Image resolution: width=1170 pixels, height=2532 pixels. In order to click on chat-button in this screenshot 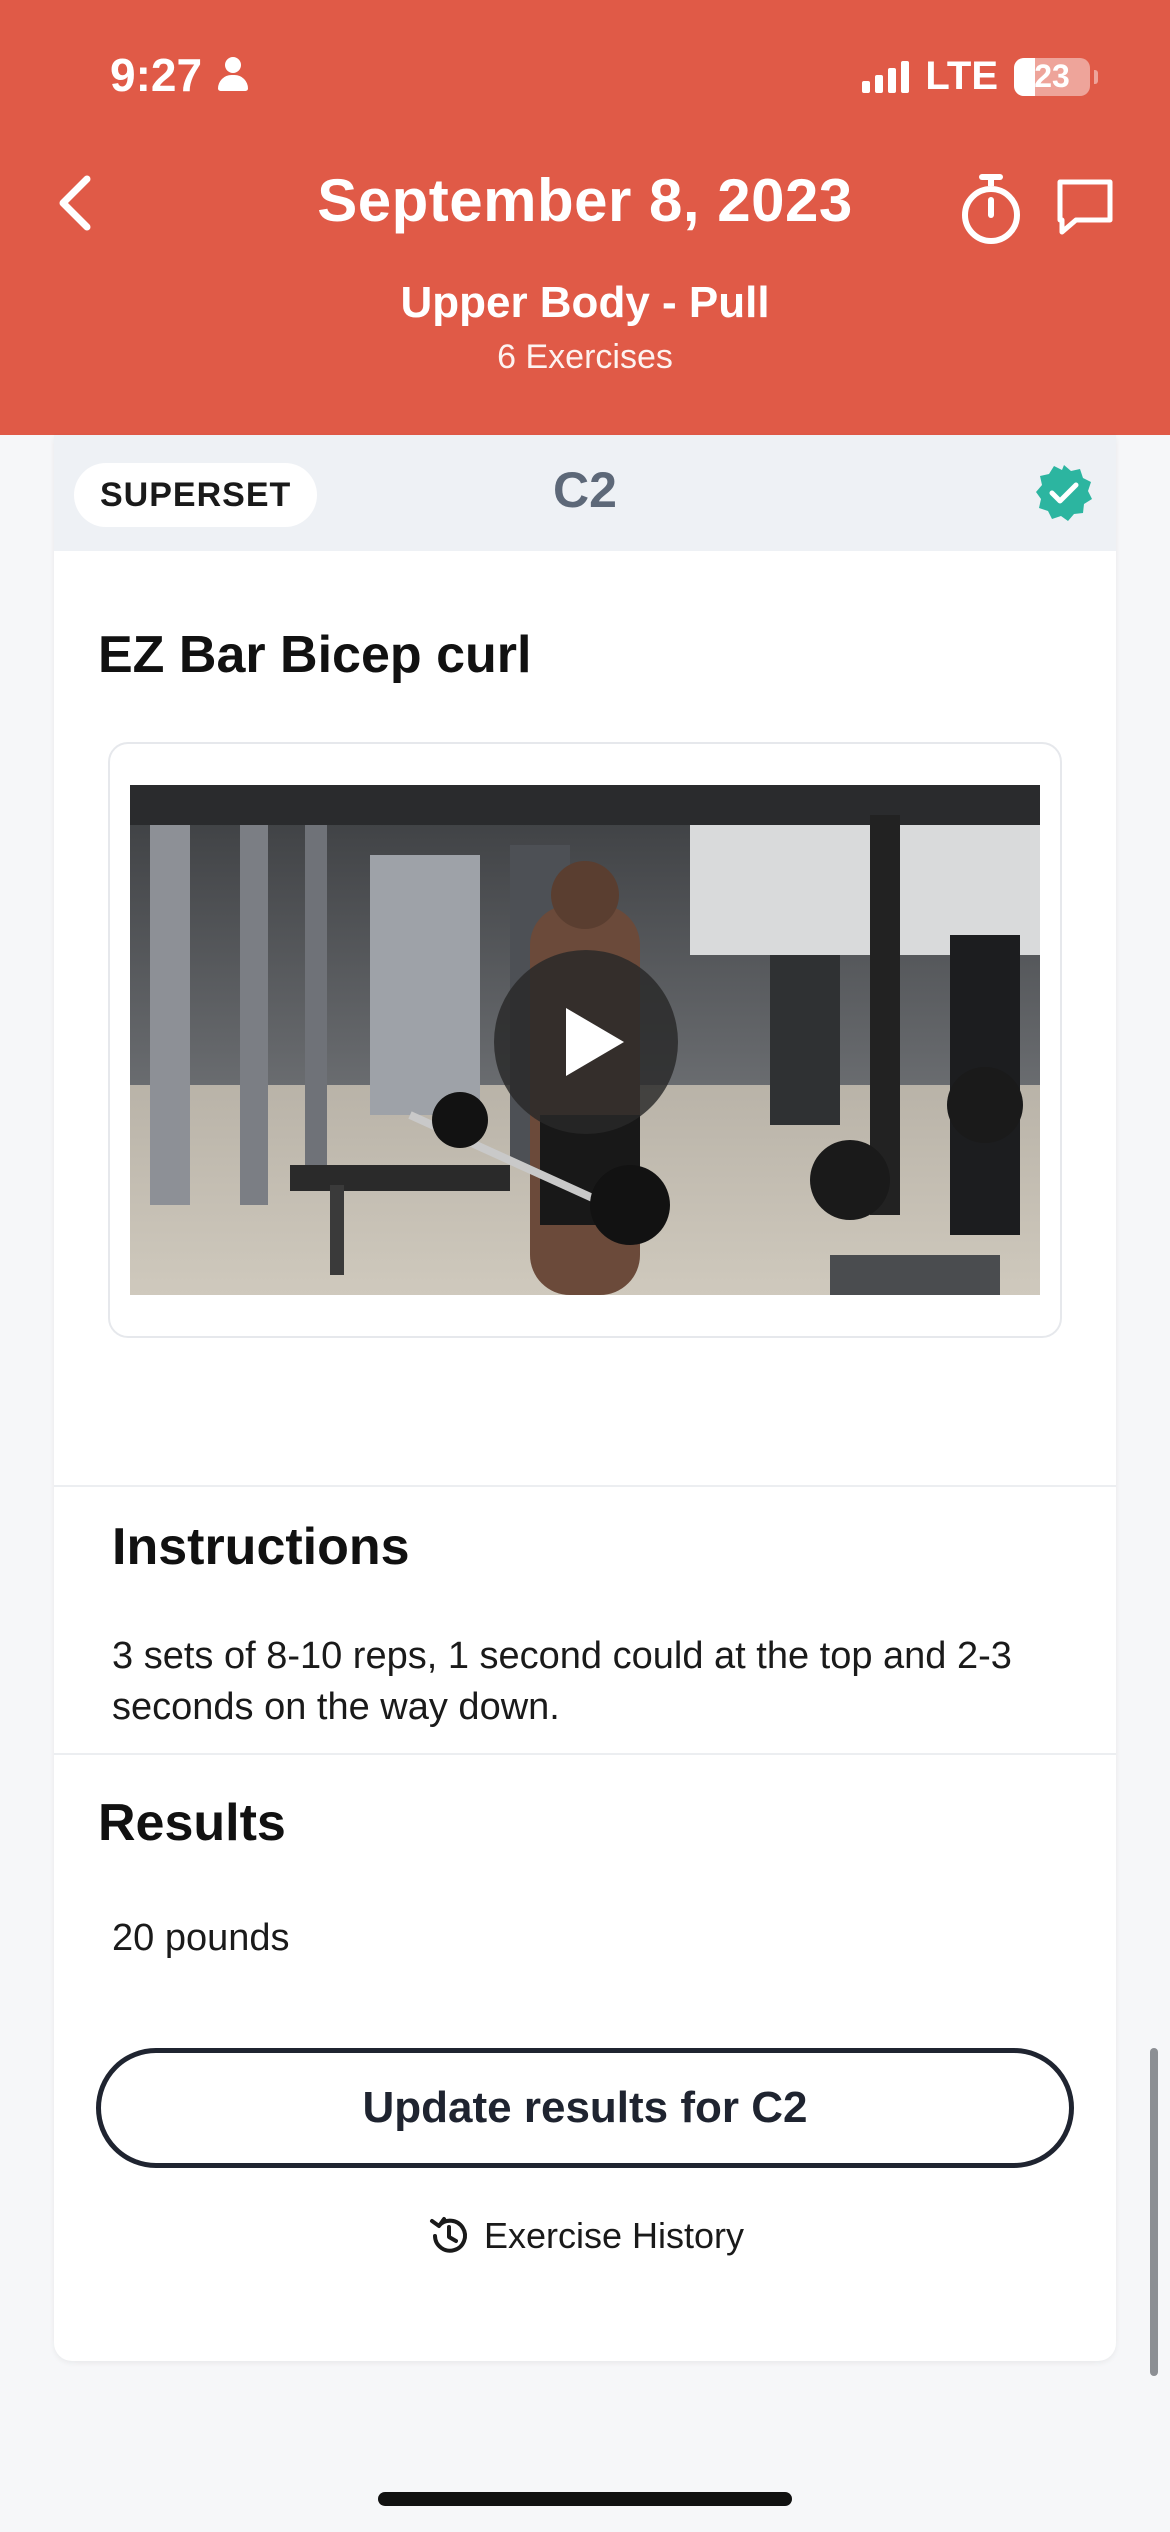, I will do `click(1085, 207)`.